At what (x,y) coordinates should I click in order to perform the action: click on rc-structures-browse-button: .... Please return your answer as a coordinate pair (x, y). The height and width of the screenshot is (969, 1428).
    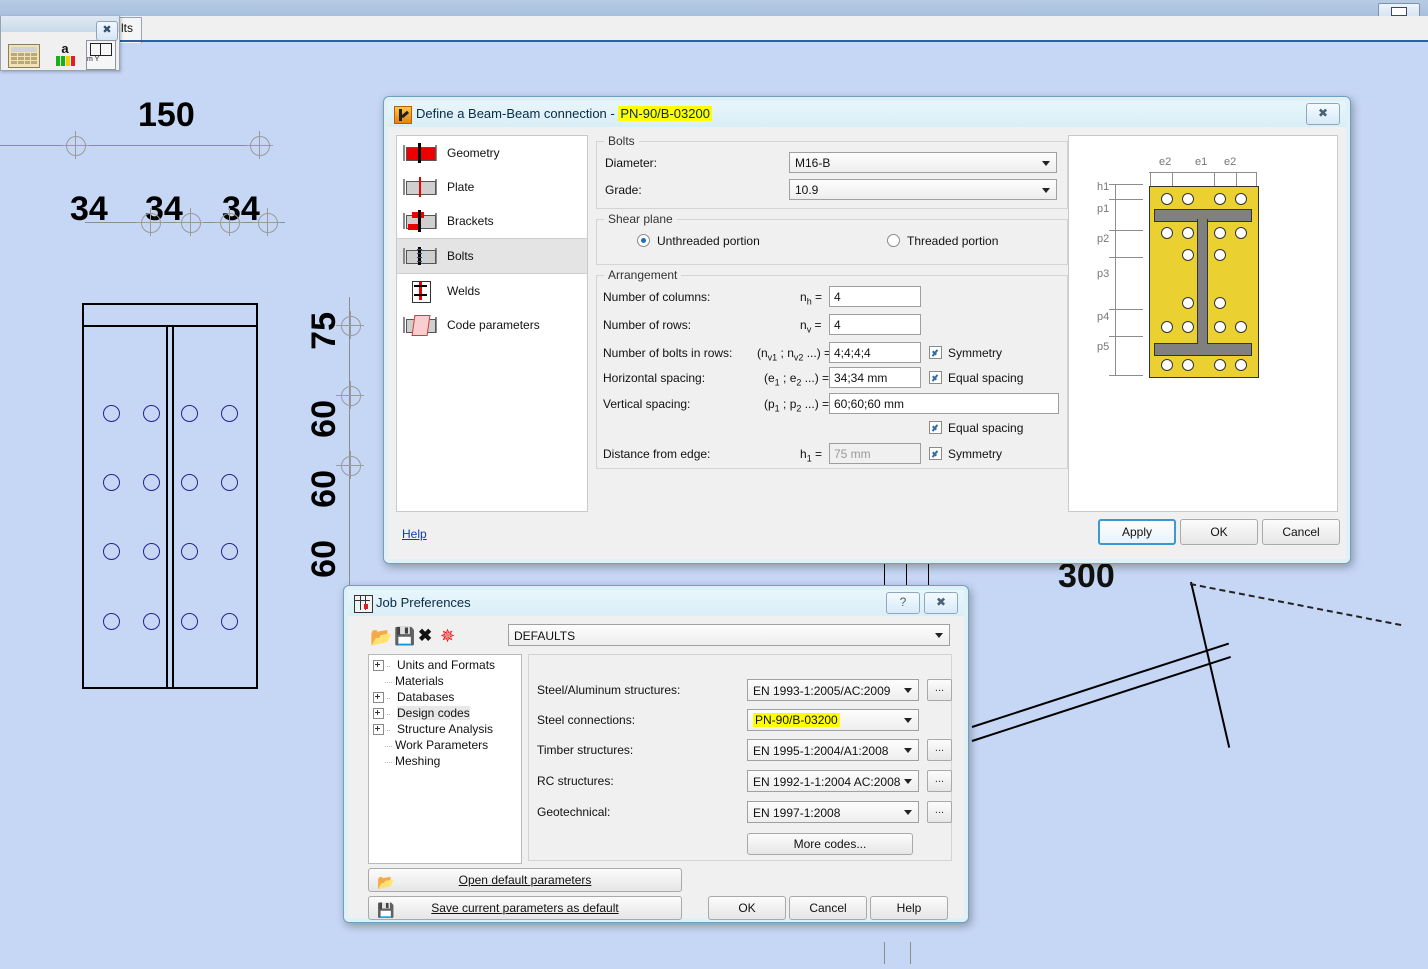
    Looking at the image, I should click on (939, 781).